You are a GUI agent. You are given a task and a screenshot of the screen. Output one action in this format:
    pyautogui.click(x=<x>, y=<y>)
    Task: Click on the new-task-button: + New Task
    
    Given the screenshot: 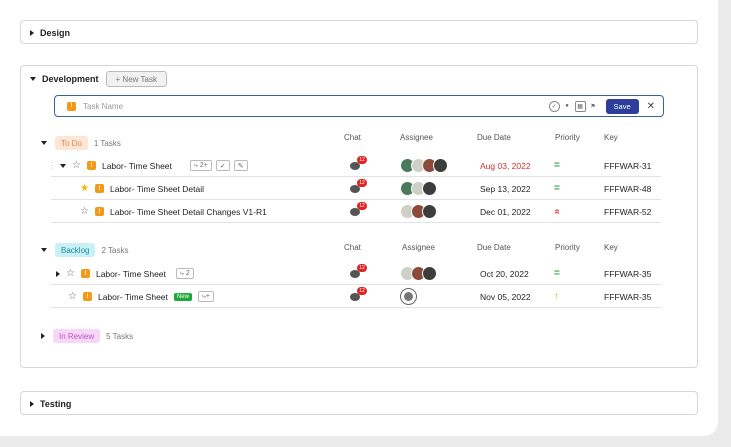 What is the action you would take?
    pyautogui.click(x=136, y=79)
    